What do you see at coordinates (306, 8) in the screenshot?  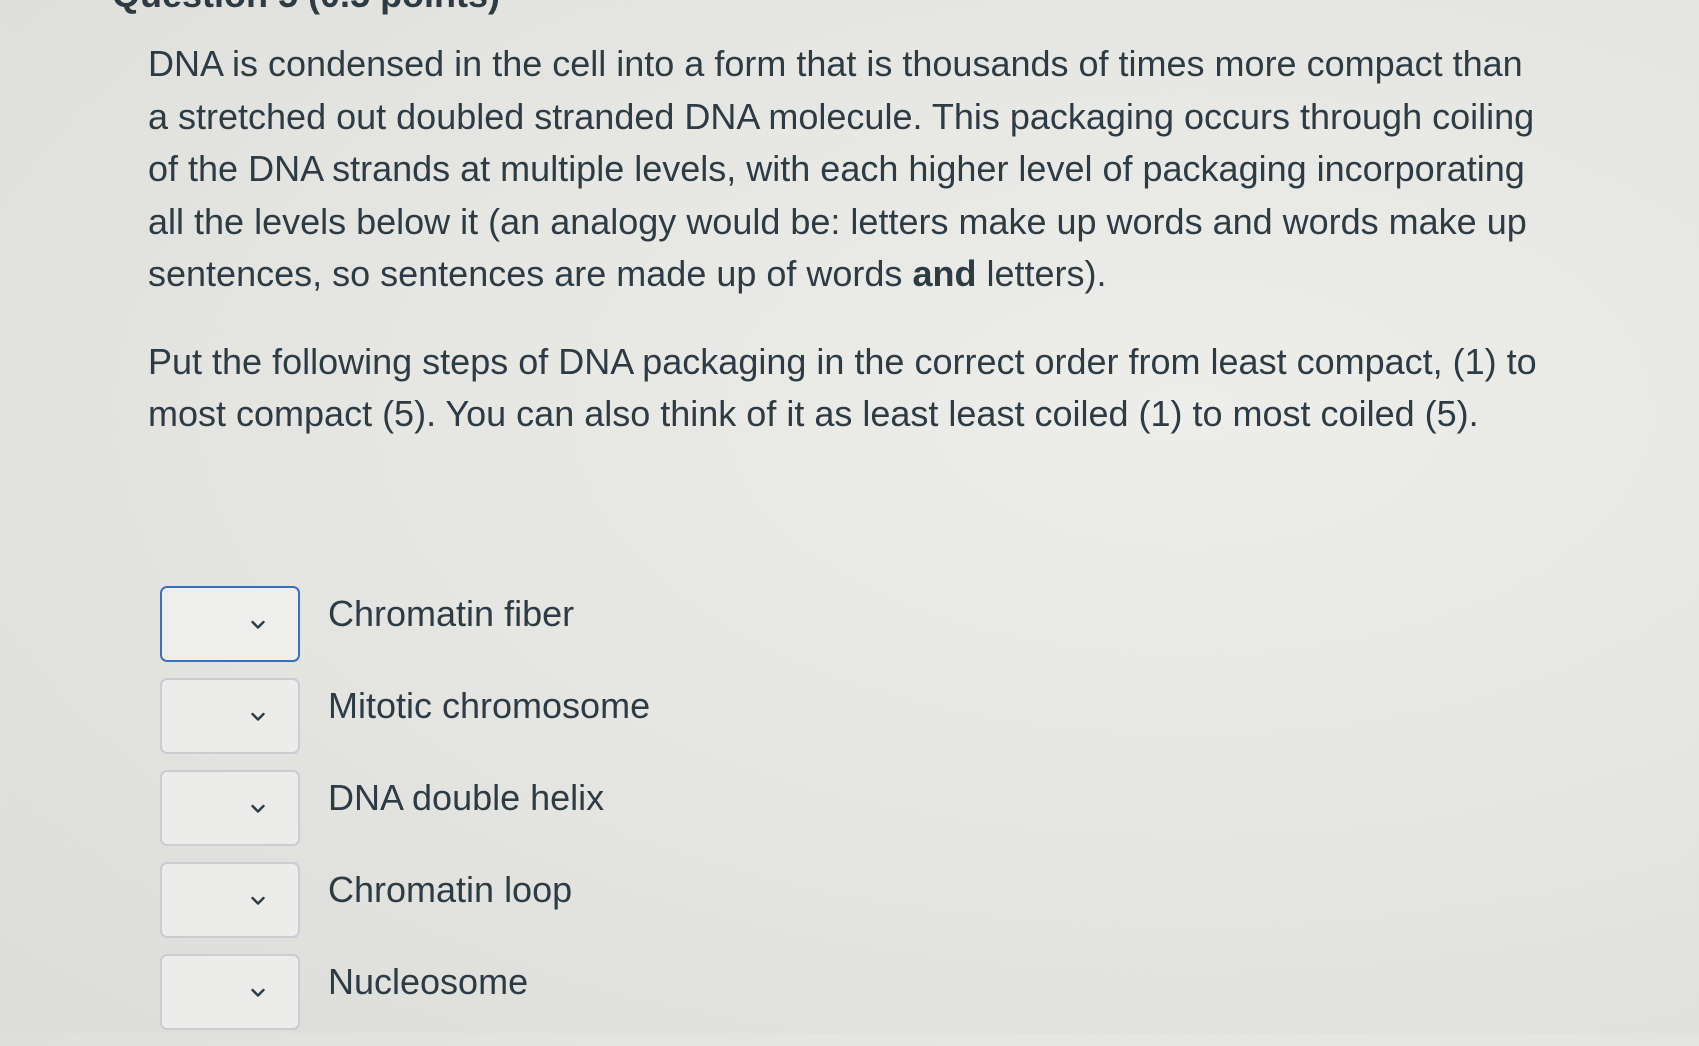 I see `question-header: Question 5 (0.5 points)` at bounding box center [306, 8].